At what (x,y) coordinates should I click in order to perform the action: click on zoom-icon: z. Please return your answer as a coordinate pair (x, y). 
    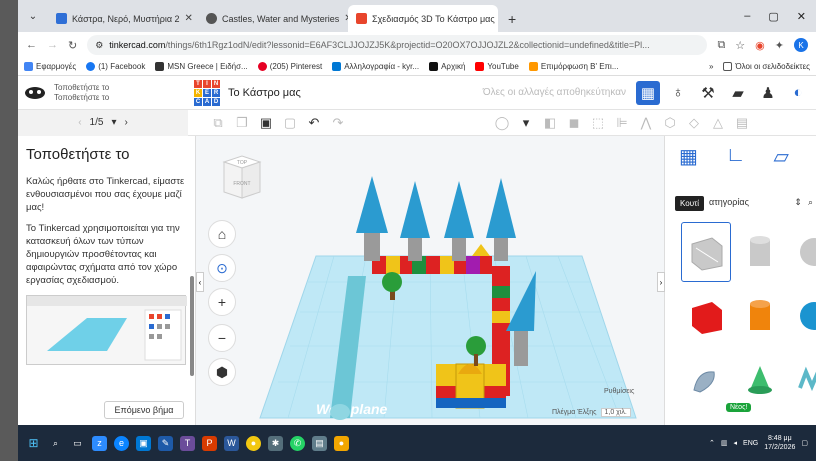
    Looking at the image, I should click on (99, 443).